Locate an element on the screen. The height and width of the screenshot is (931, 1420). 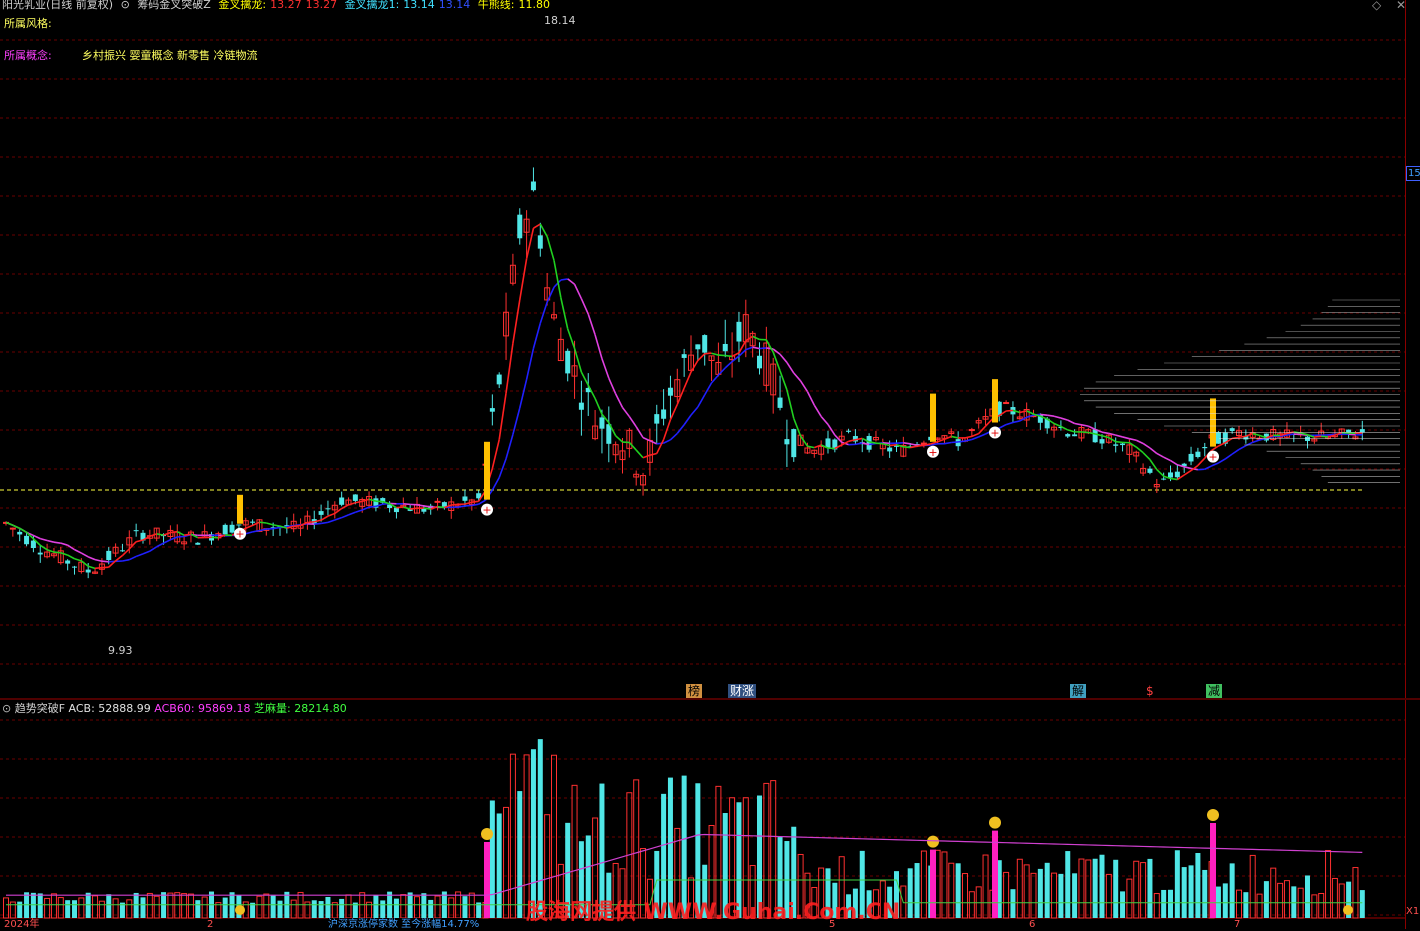
restore-icon: ◇ is located at coordinates (1376, 6).